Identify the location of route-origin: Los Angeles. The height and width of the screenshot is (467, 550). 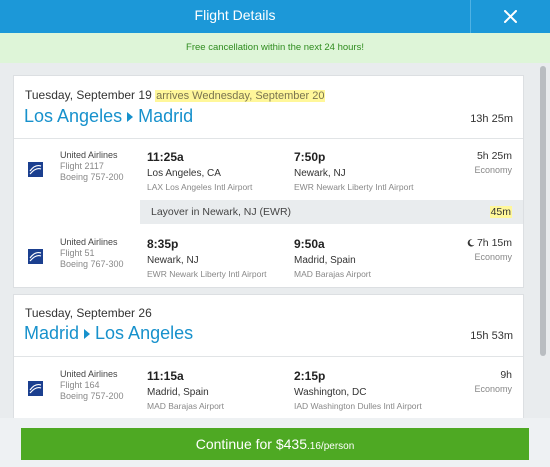
(73, 116).